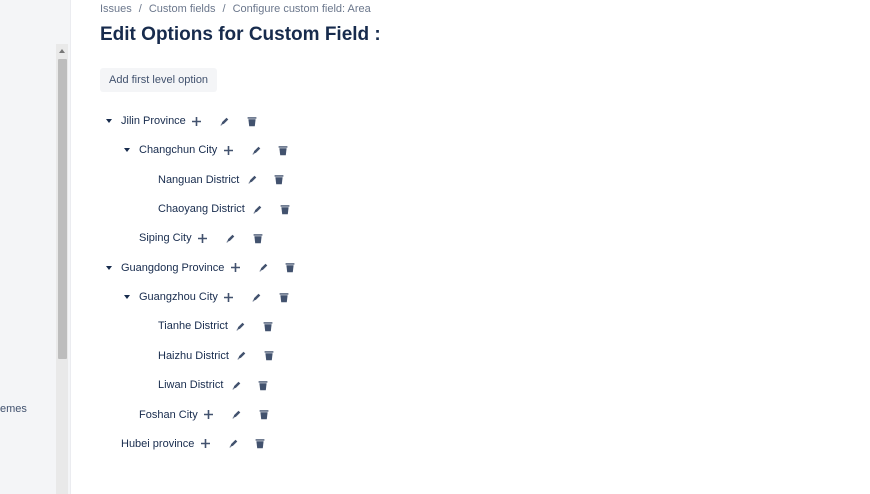 The height and width of the screenshot is (494, 870). Describe the element at coordinates (173, 267) in the screenshot. I see `option-label: Guangdong Province` at that location.